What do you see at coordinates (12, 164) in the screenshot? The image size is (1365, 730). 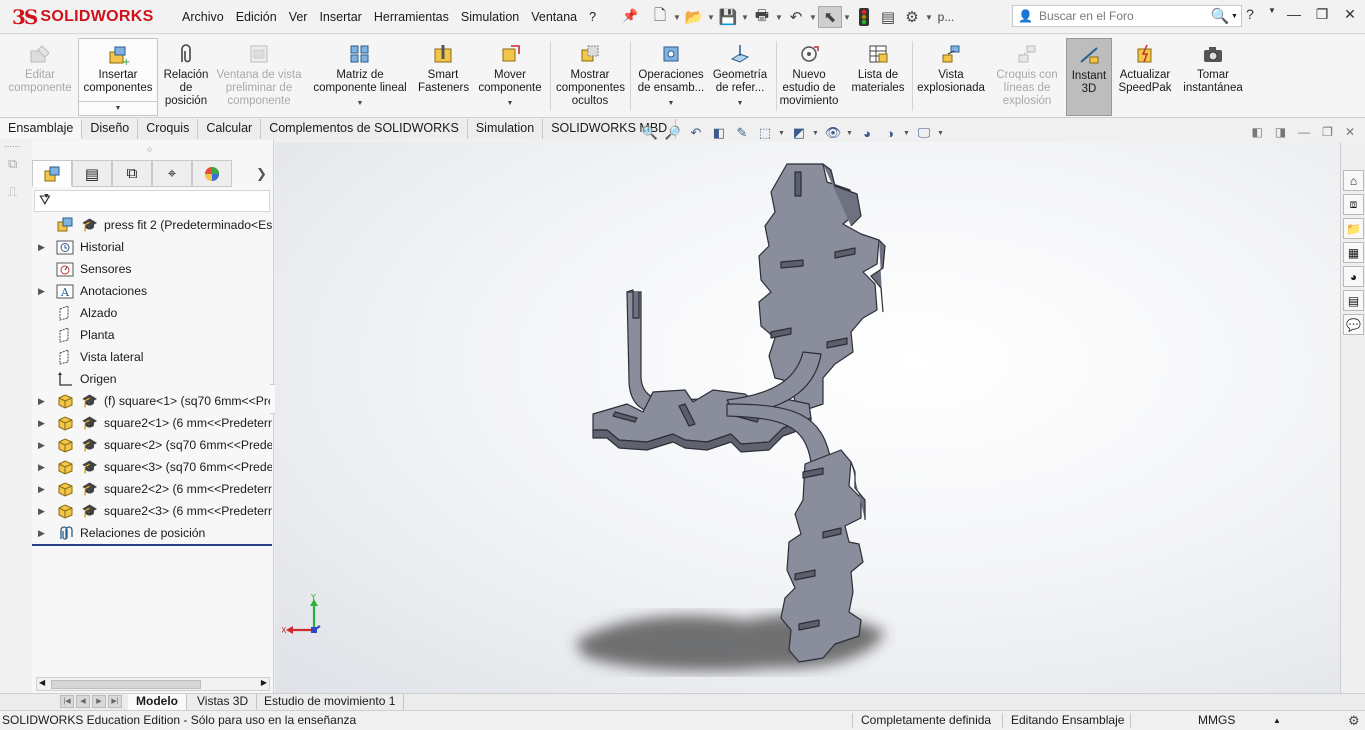 I see `collapsed-tool-icon: ⧉` at bounding box center [12, 164].